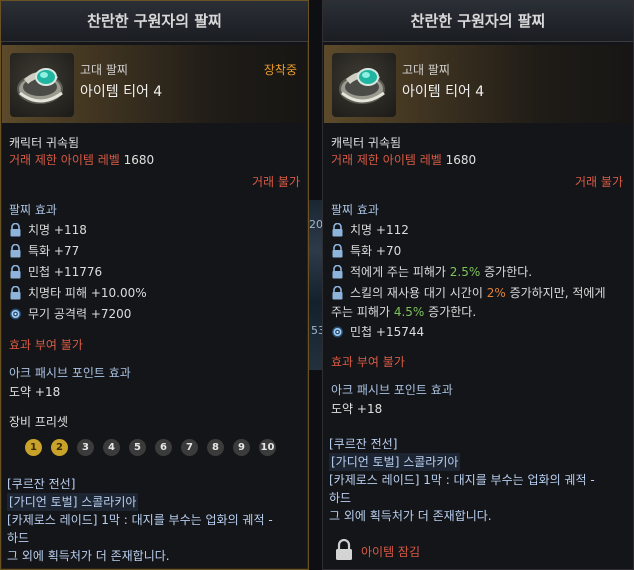  What do you see at coordinates (478, 293) in the screenshot?
I see `effect-text: 스킬의 재사용 대기 시간이 2% 증가하지만, 적에게` at bounding box center [478, 293].